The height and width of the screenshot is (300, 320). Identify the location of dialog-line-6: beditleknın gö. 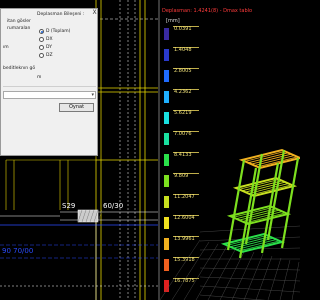
(19, 68).